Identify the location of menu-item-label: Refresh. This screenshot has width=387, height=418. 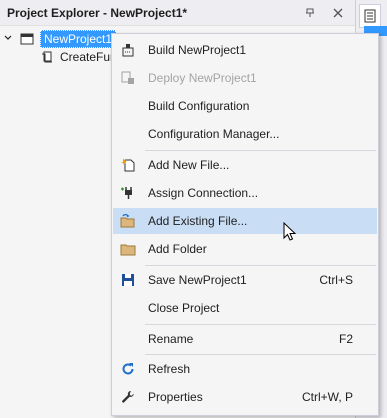
(169, 369).